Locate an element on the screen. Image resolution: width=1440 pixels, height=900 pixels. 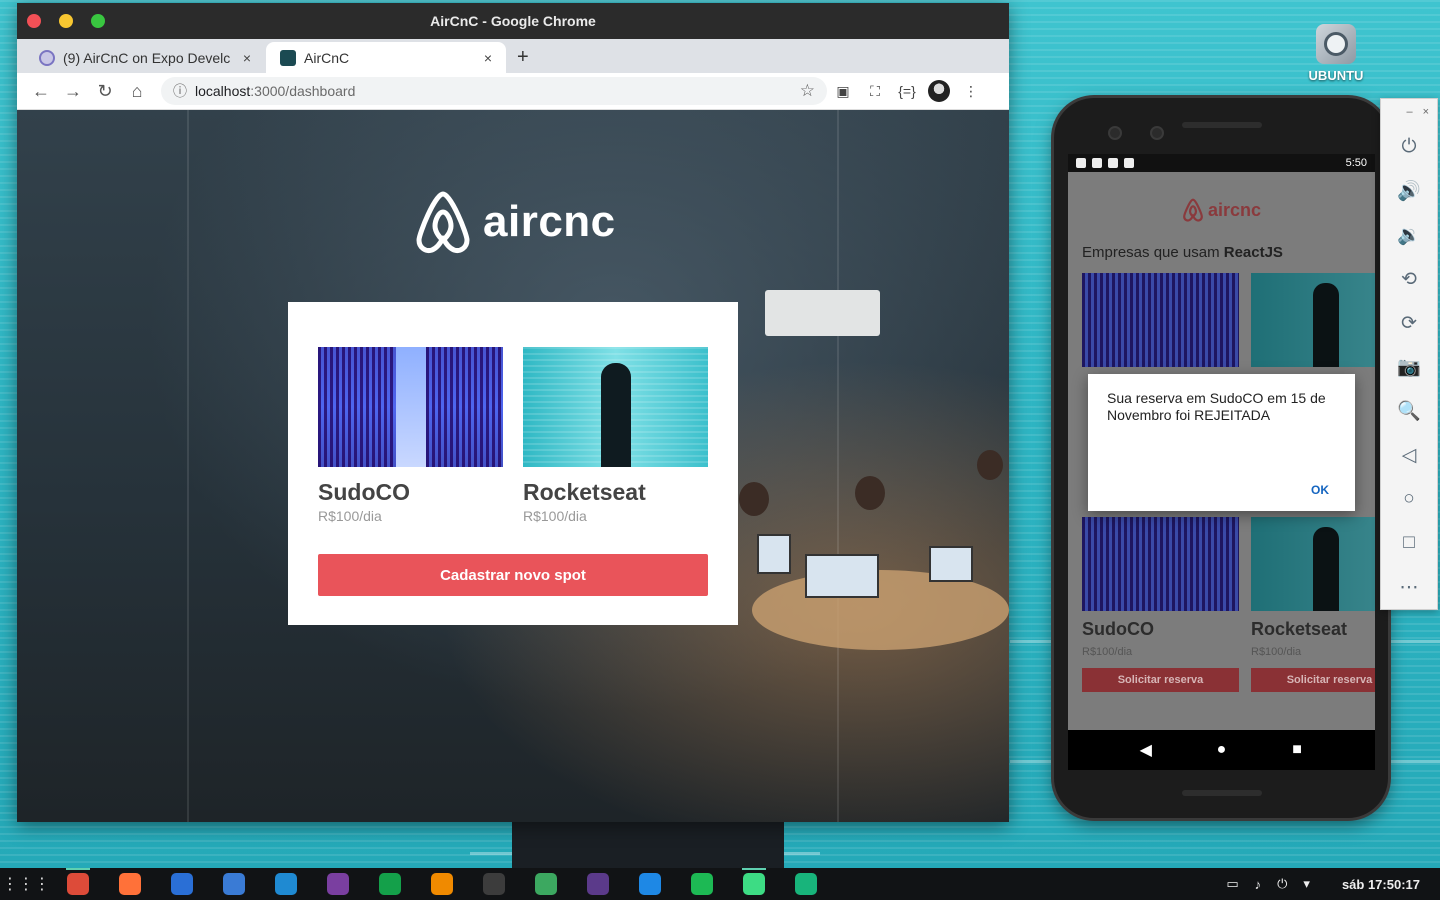
taskbar-app-files is located at coordinates (182, 884).